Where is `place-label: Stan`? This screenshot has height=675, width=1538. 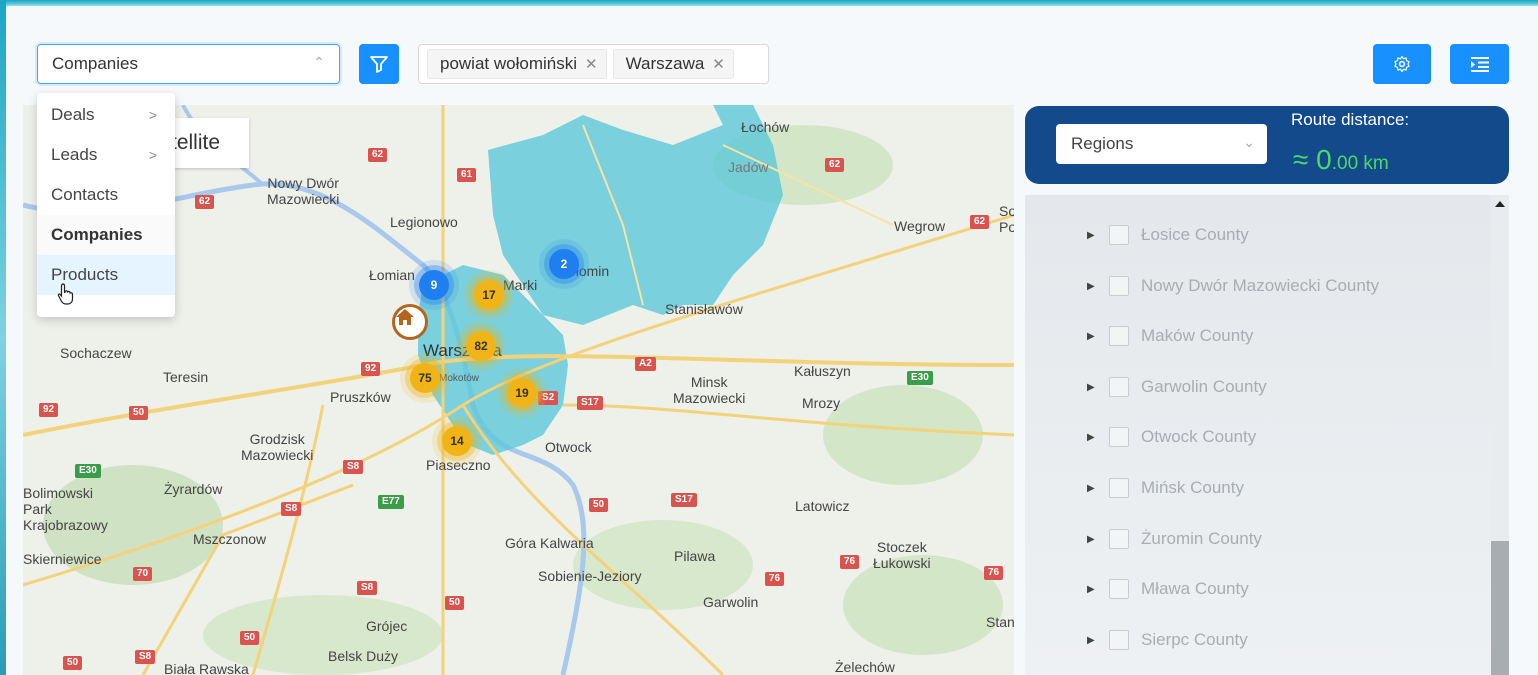
place-label: Stan is located at coordinates (1000, 622).